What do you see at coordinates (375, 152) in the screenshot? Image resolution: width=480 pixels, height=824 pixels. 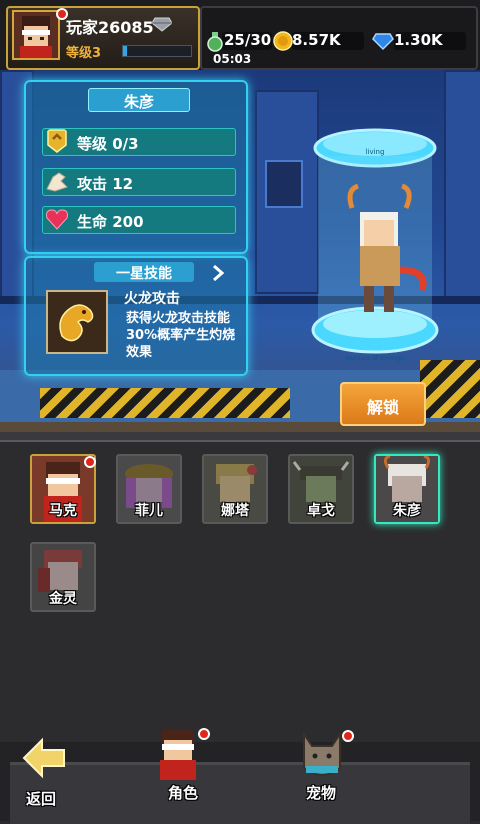 I see `capsule-top-text: living` at bounding box center [375, 152].